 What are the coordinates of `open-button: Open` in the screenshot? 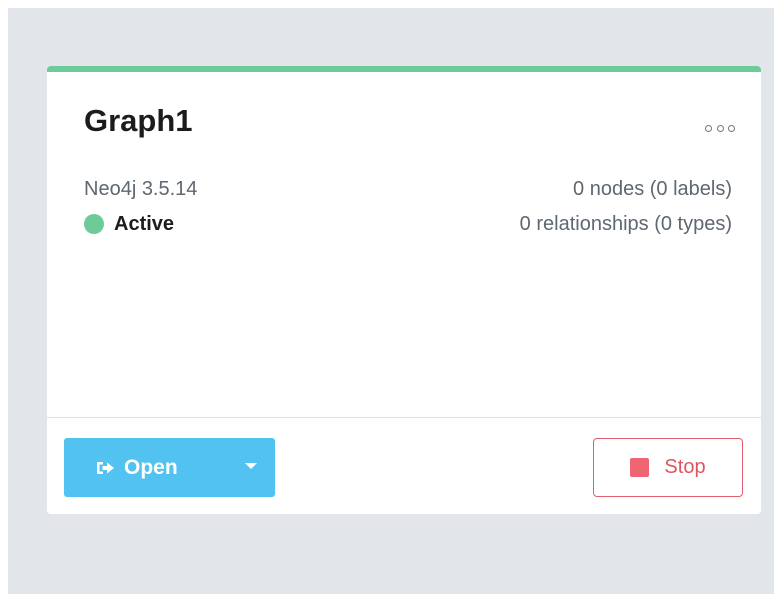 It's located at (169, 467).